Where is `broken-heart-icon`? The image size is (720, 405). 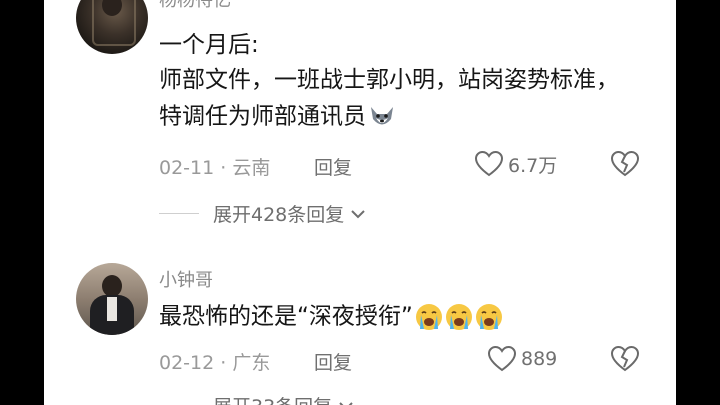 broken-heart-icon is located at coordinates (625, 359).